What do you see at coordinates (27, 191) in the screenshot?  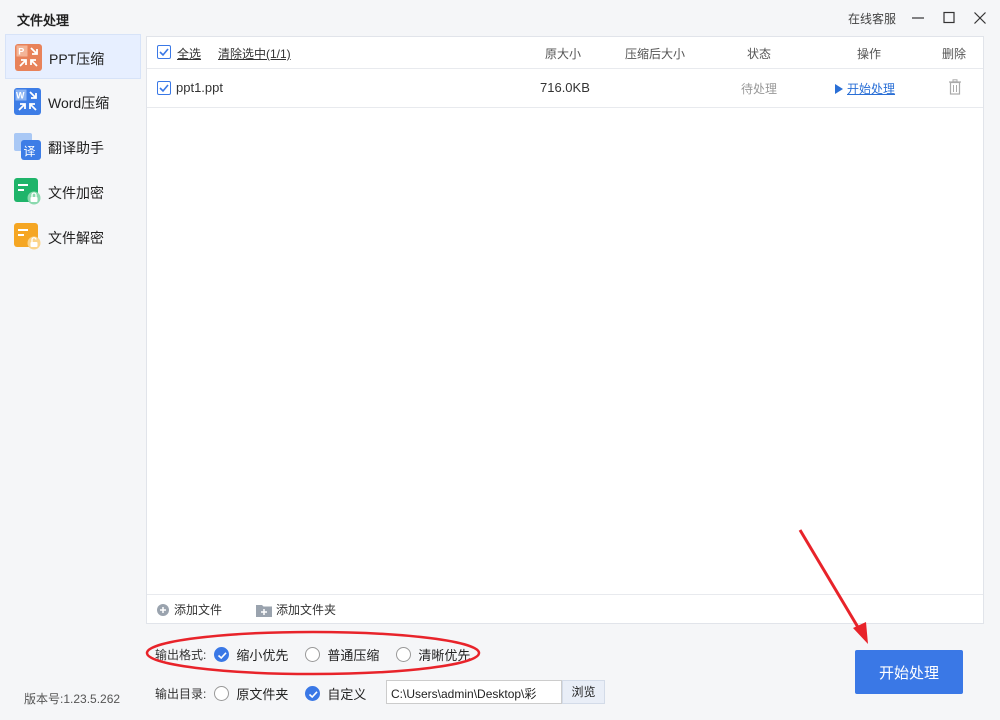 I see `file-encrypt-icon` at bounding box center [27, 191].